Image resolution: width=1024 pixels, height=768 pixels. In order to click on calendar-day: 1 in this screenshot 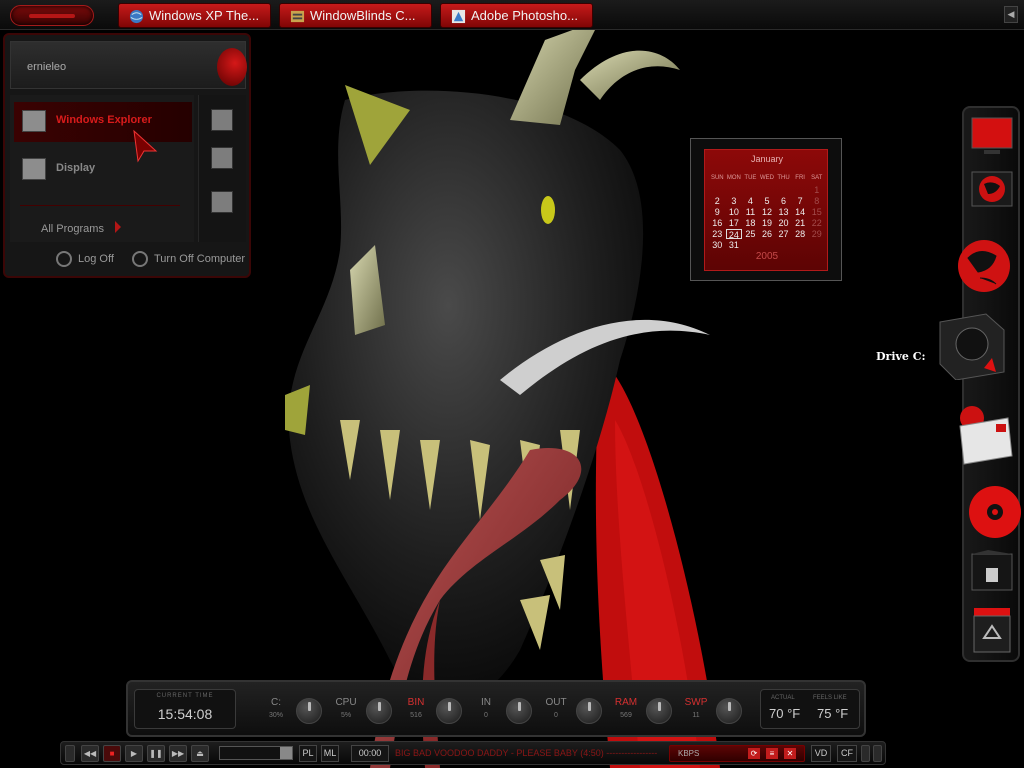, I will do `click(816, 190)`.